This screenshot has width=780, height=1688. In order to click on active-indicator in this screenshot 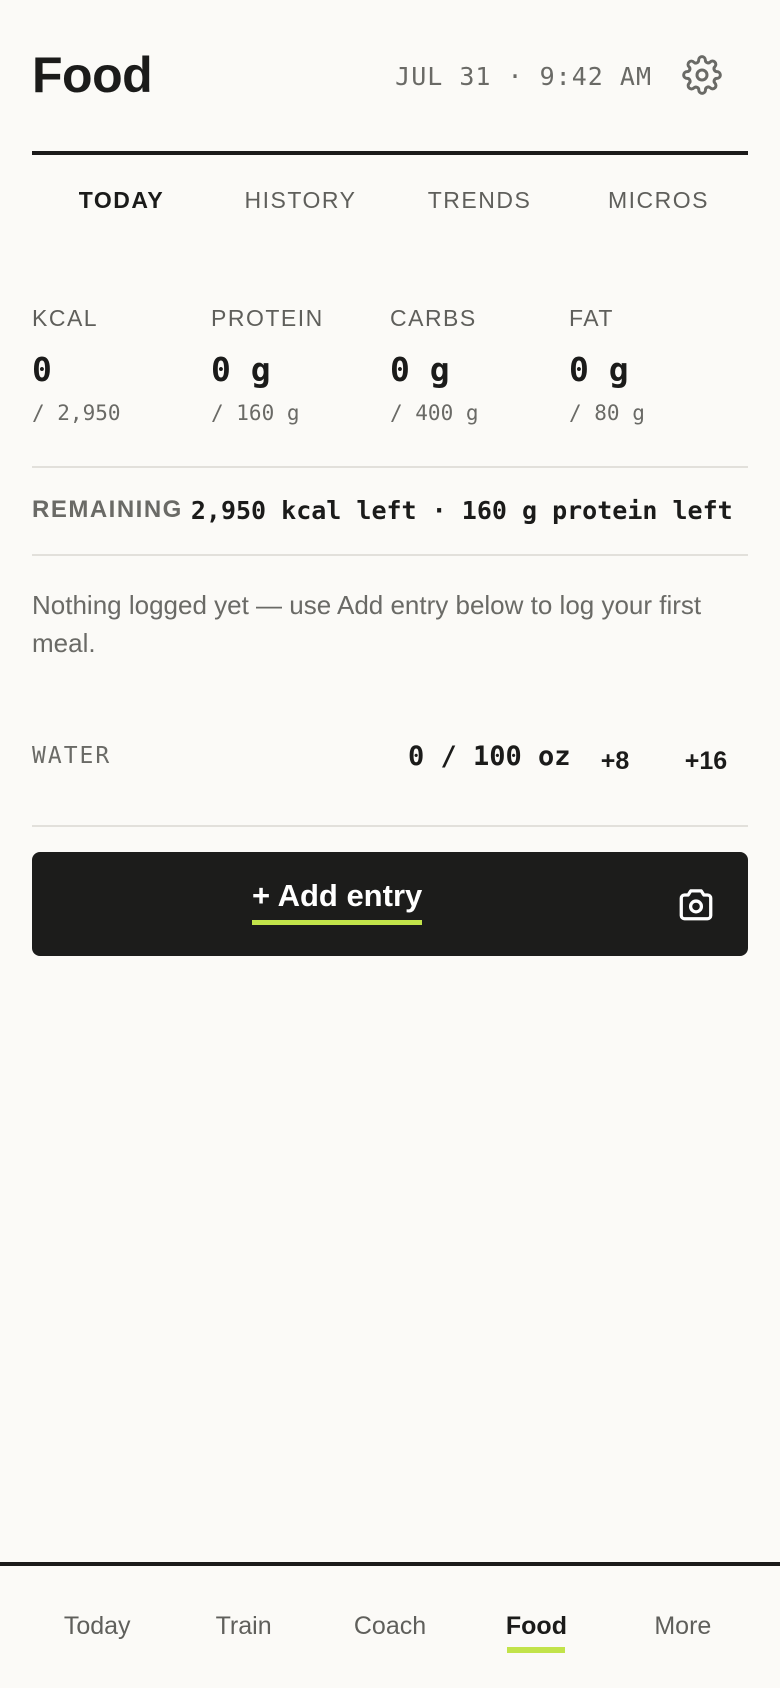, I will do `click(536, 1650)`.